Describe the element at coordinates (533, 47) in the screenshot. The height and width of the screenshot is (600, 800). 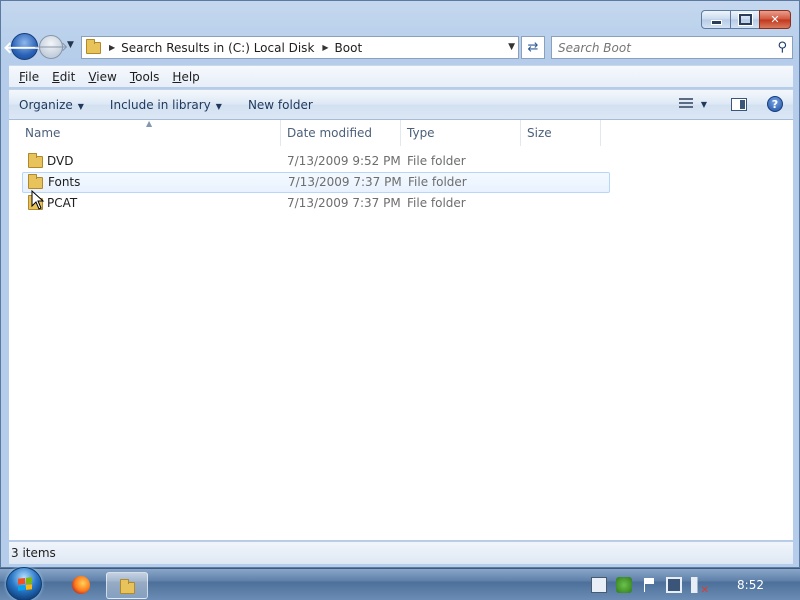
I see `refresh-button: ⇄` at that location.